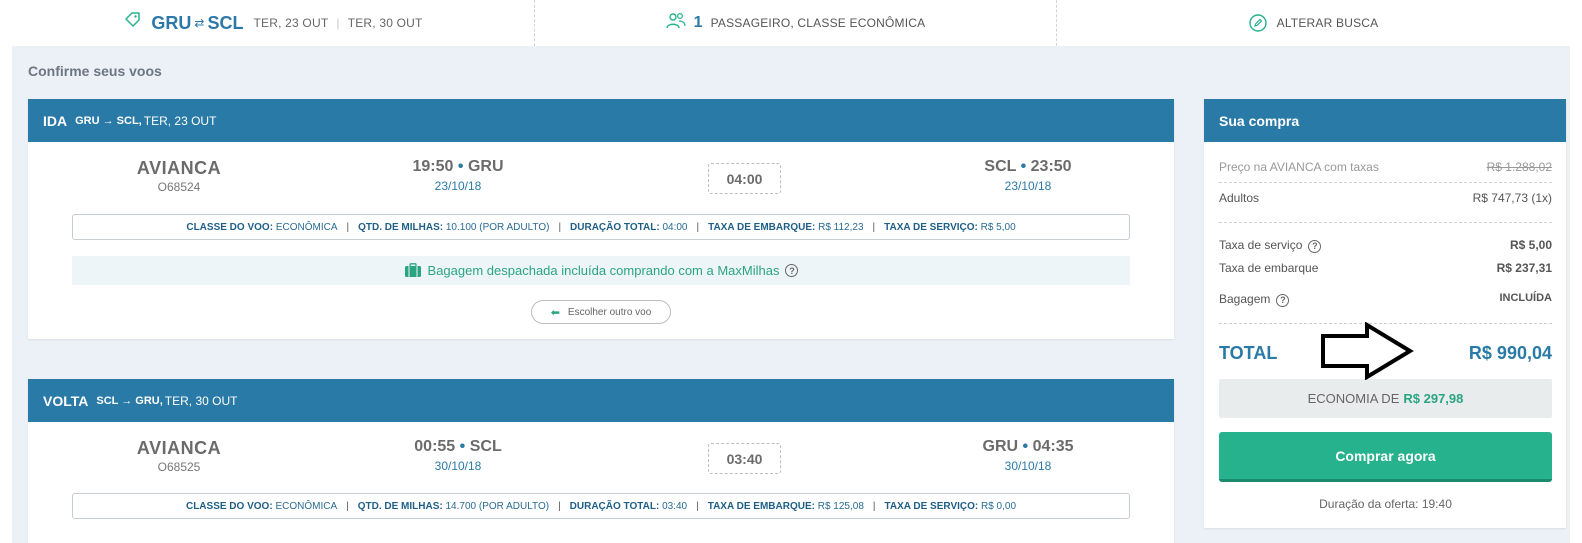 Image resolution: width=1582 pixels, height=543 pixels. What do you see at coordinates (201, 400) in the screenshot?
I see `flight-date: TER, 30 OUT` at bounding box center [201, 400].